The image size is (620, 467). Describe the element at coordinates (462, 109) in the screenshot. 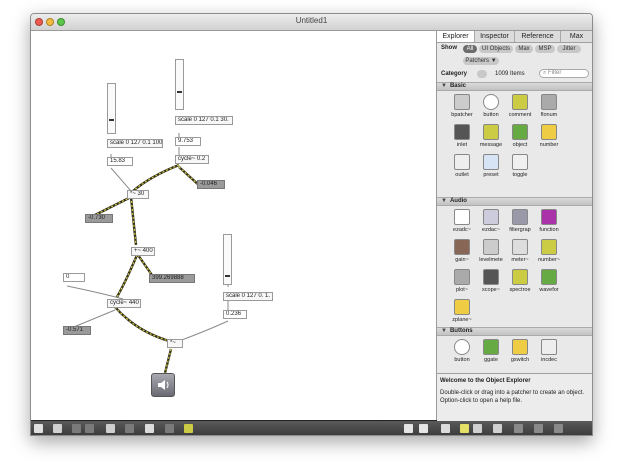

I see `explorer-item-bpatcher: bpatcher` at that location.